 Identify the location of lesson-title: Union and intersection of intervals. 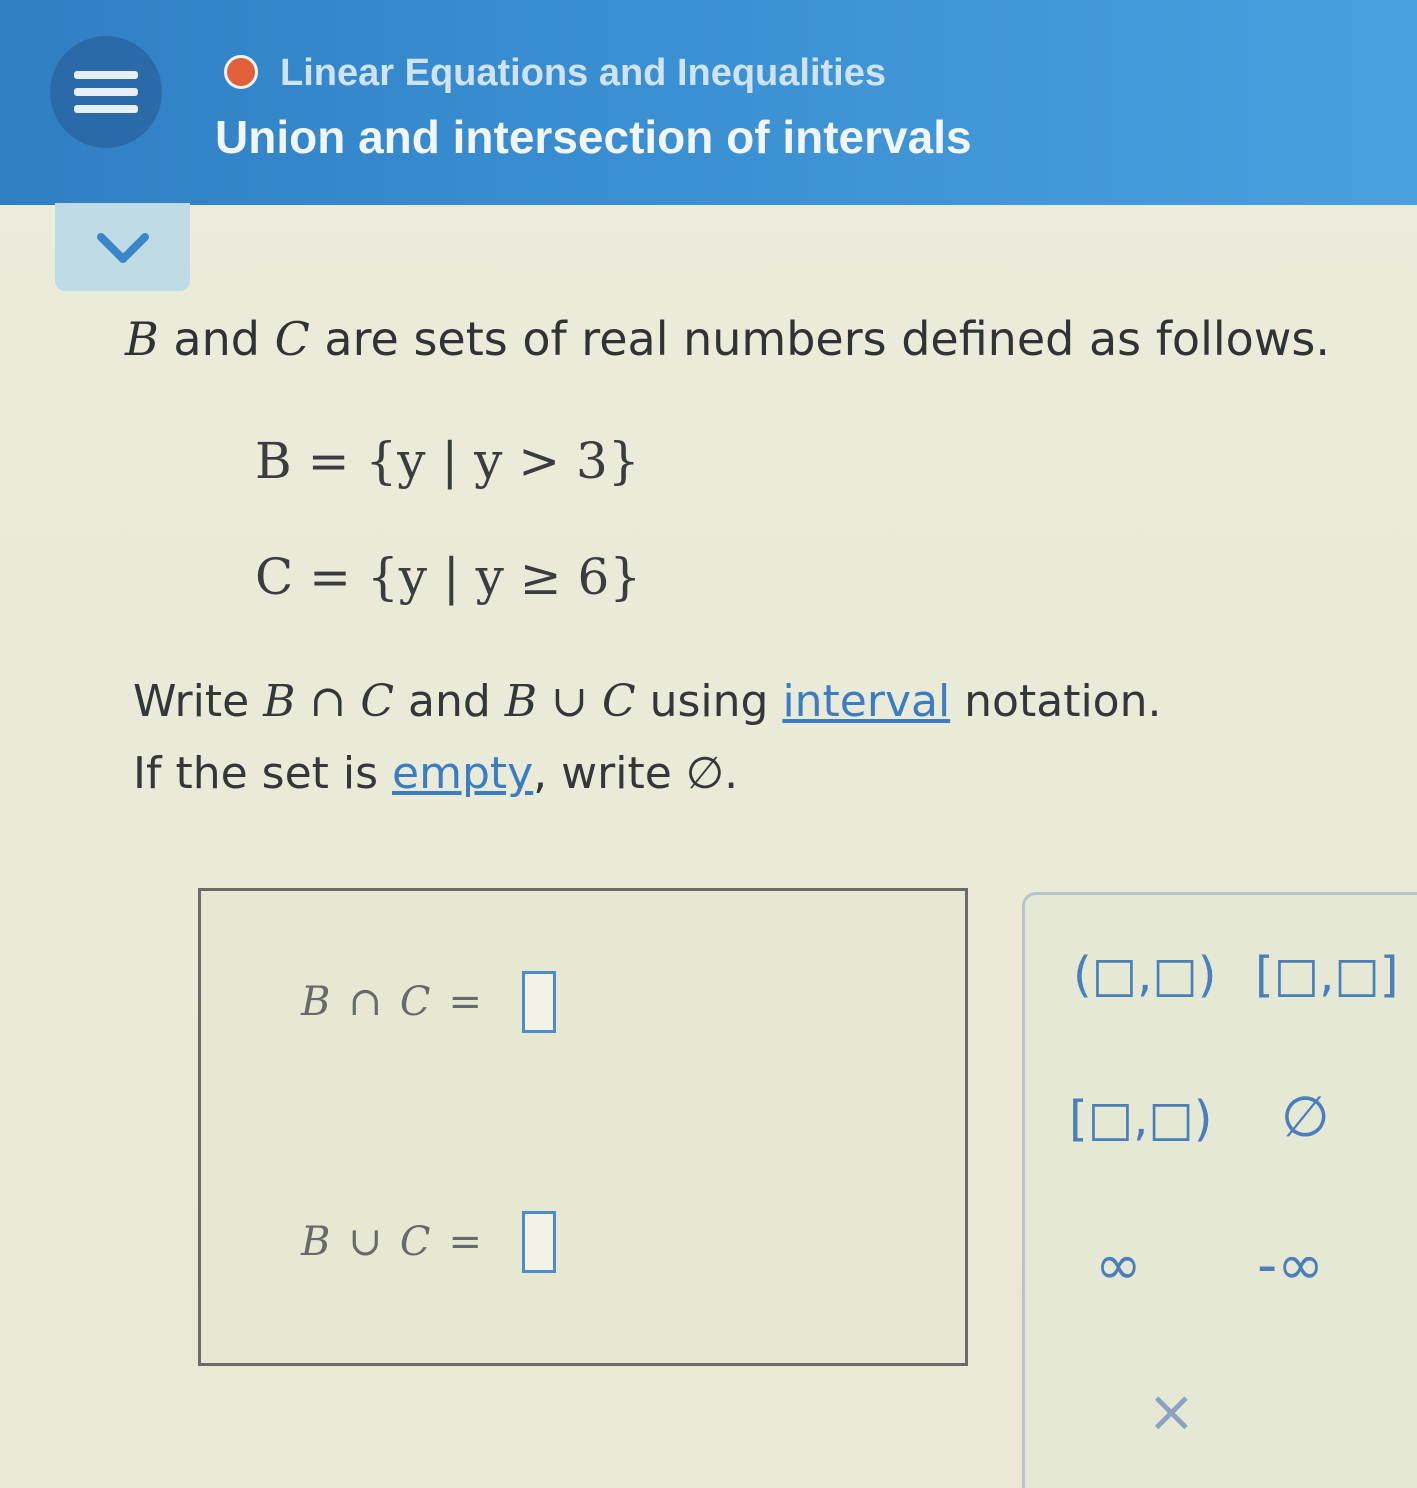
(593, 137).